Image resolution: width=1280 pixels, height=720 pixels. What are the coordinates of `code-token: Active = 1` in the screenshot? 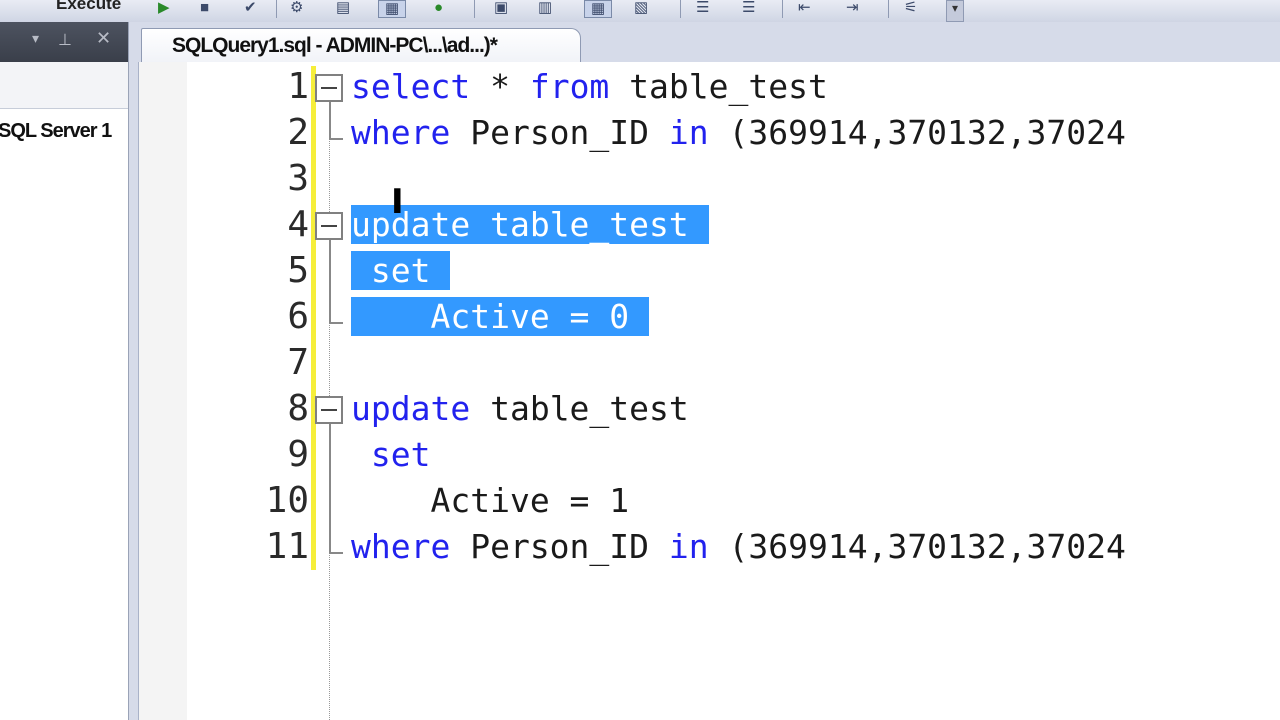 It's located at (530, 500).